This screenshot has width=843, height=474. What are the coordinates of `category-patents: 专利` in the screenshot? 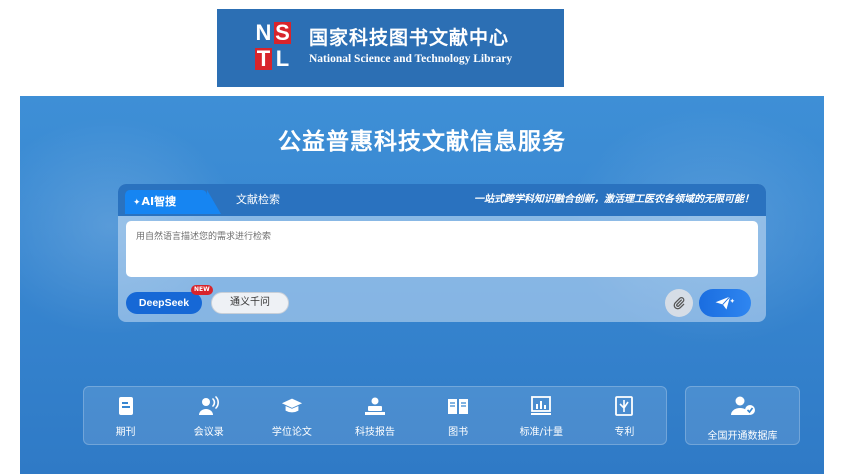 It's located at (624, 415).